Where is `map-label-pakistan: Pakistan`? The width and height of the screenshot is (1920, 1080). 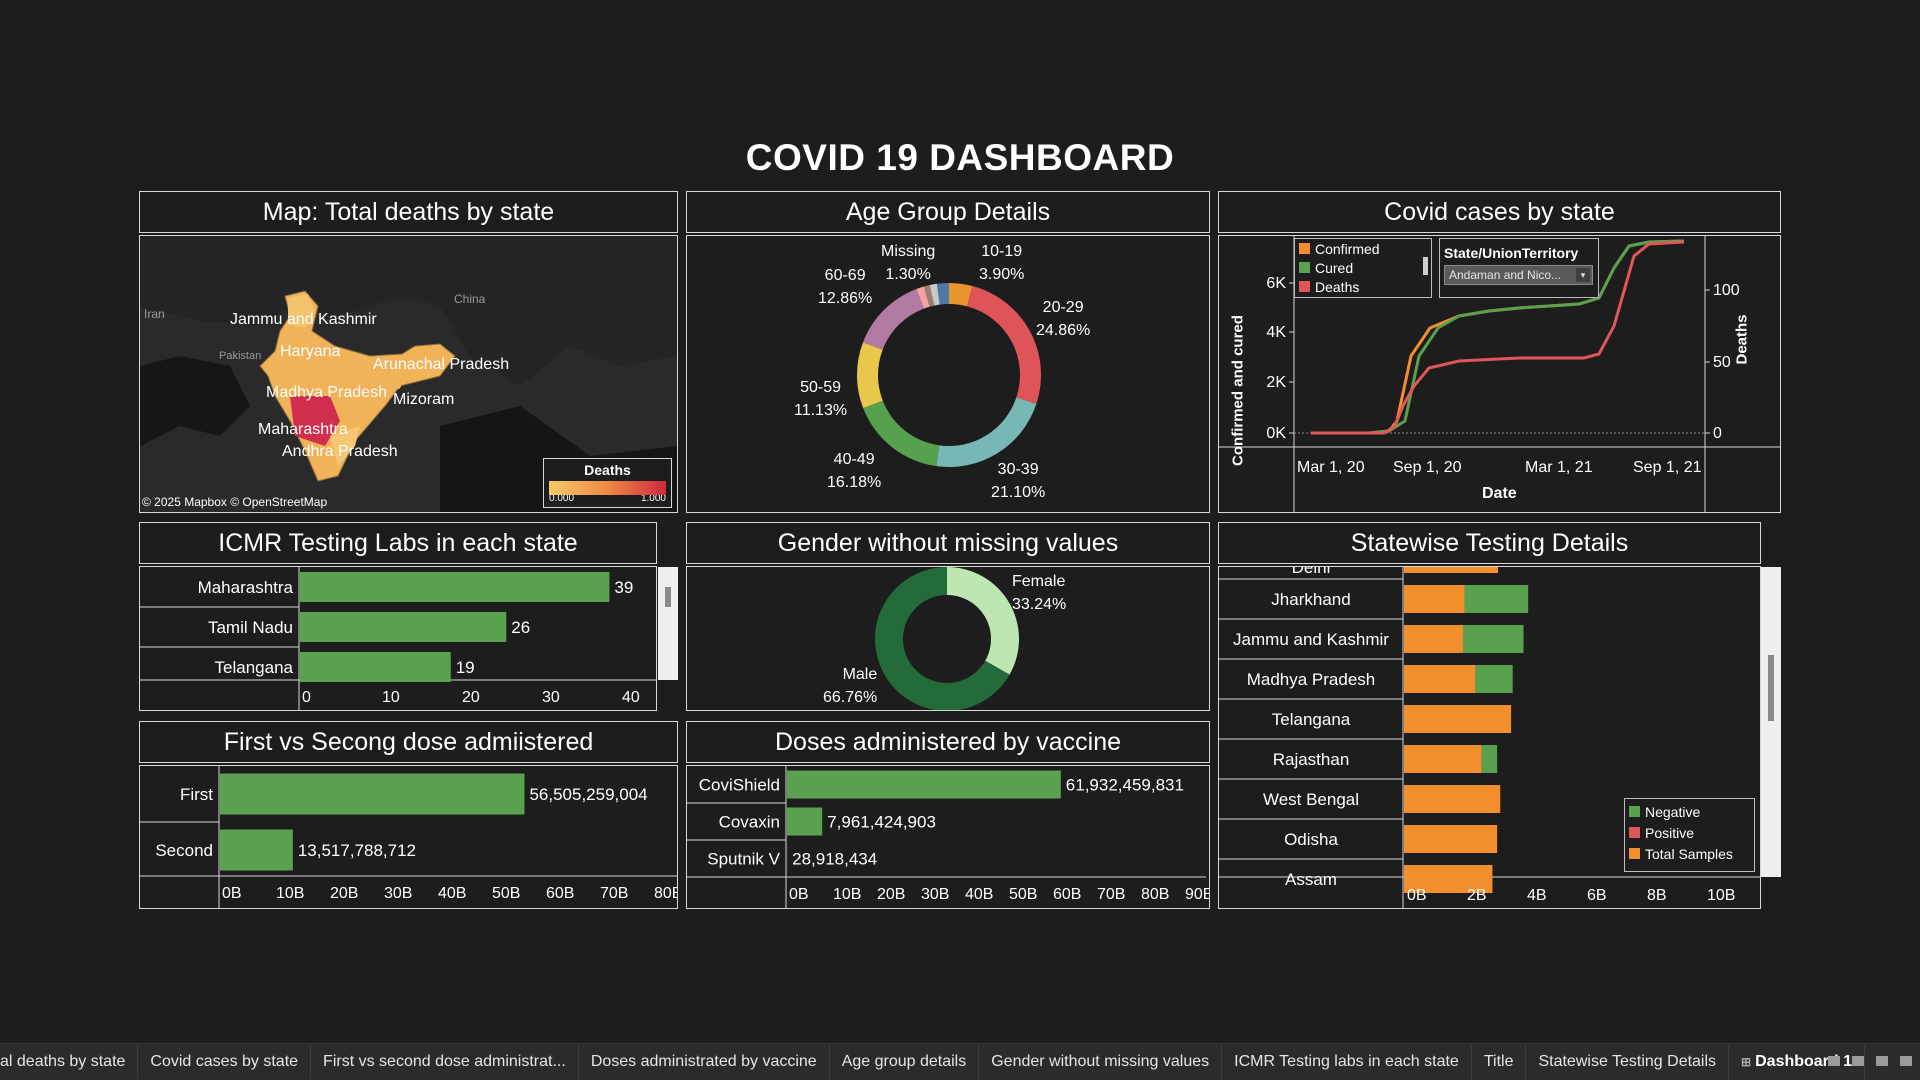
map-label-pakistan: Pakistan is located at coordinates (240, 356).